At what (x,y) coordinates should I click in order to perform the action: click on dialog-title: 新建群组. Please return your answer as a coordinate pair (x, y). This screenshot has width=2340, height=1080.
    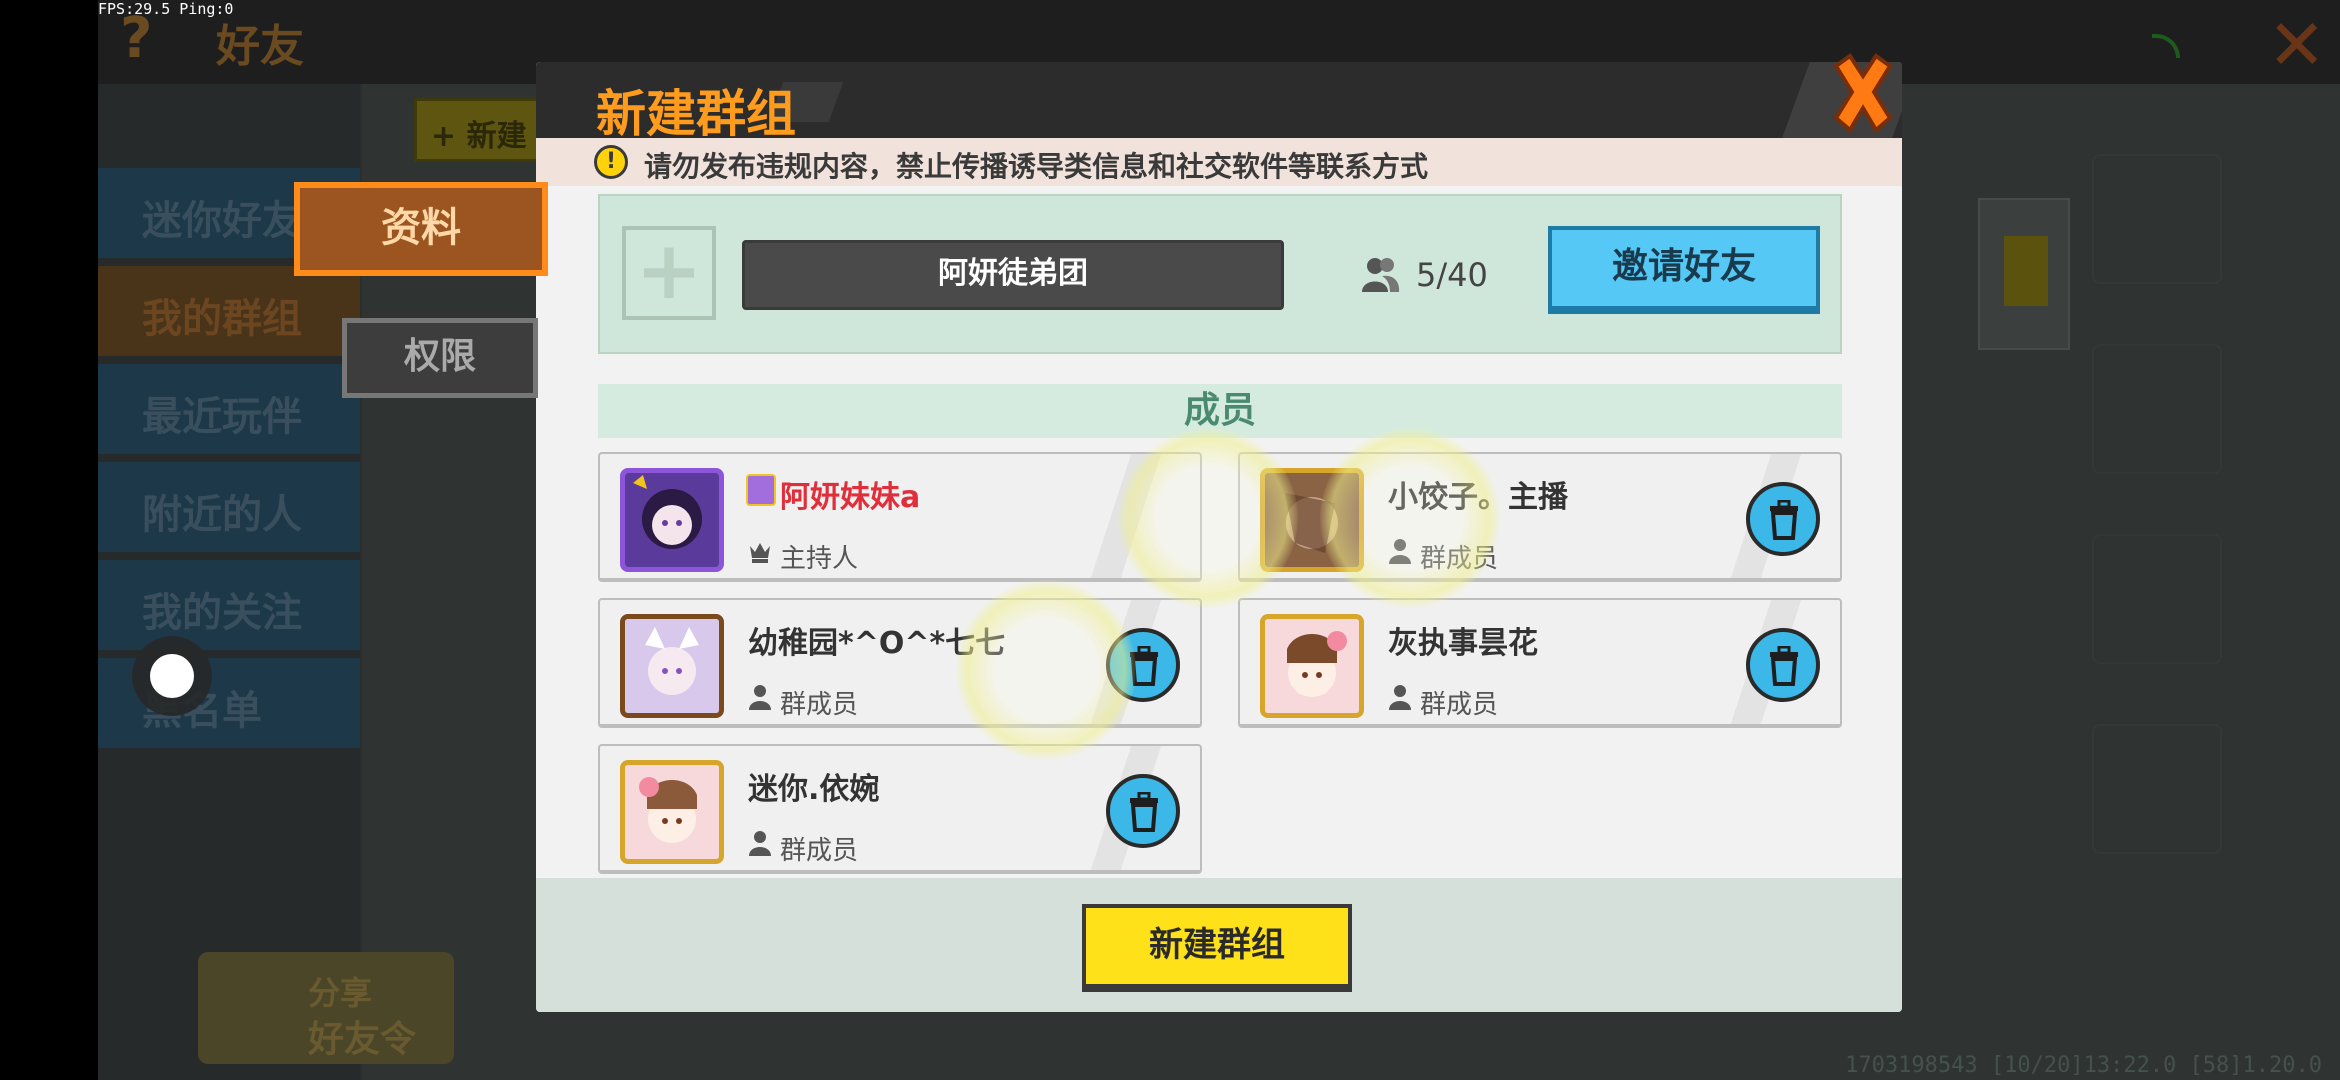
    Looking at the image, I should click on (696, 114).